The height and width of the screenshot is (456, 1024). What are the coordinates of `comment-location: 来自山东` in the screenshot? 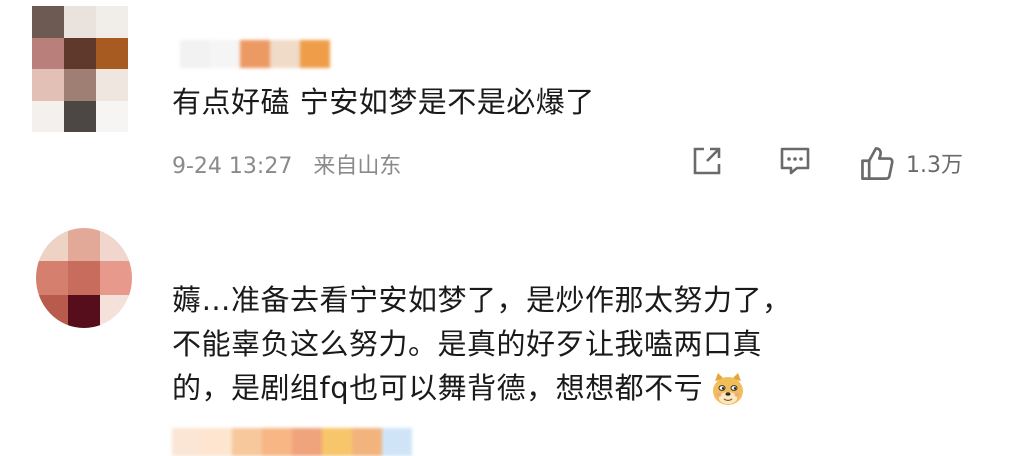 It's located at (357, 166).